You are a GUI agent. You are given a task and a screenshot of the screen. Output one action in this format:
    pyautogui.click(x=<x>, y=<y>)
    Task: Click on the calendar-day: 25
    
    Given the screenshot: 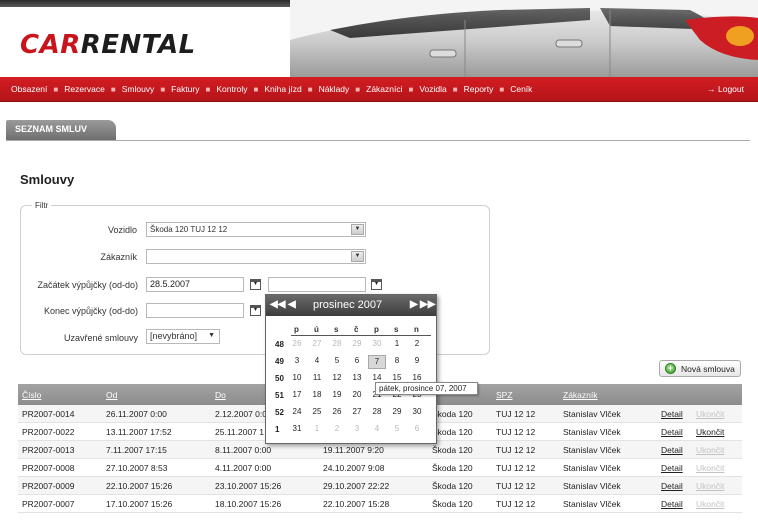 What is the action you would take?
    pyautogui.click(x=317, y=413)
    